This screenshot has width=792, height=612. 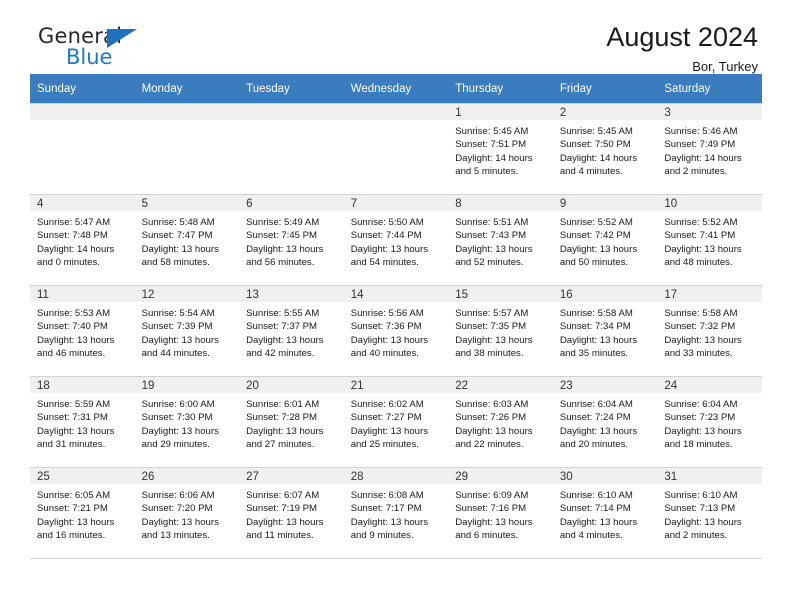 I want to click on day-number: 16, so click(x=605, y=294).